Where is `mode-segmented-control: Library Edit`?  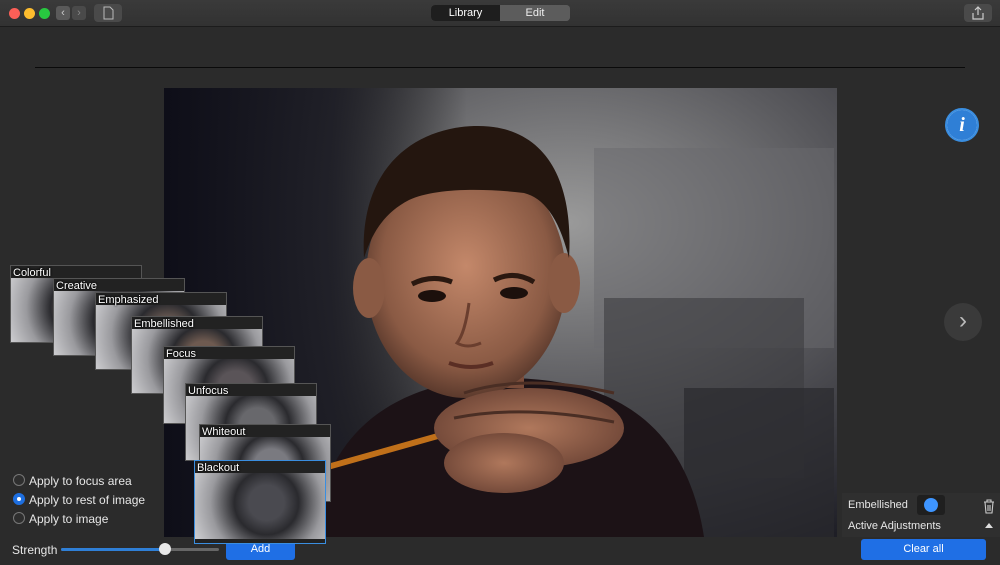 mode-segmented-control: Library Edit is located at coordinates (500, 13).